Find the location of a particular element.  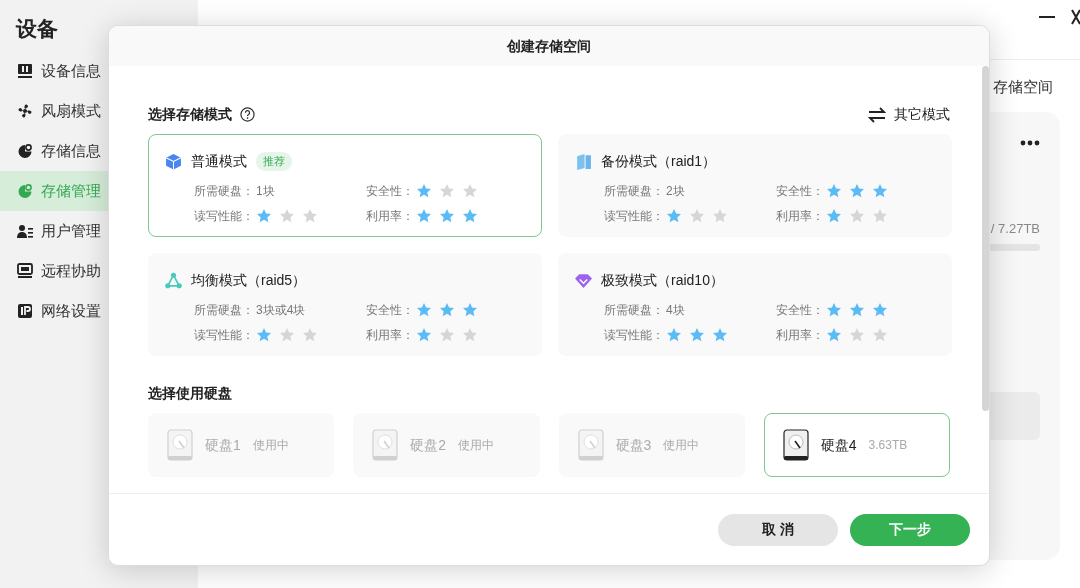

book-icon is located at coordinates (583, 161).